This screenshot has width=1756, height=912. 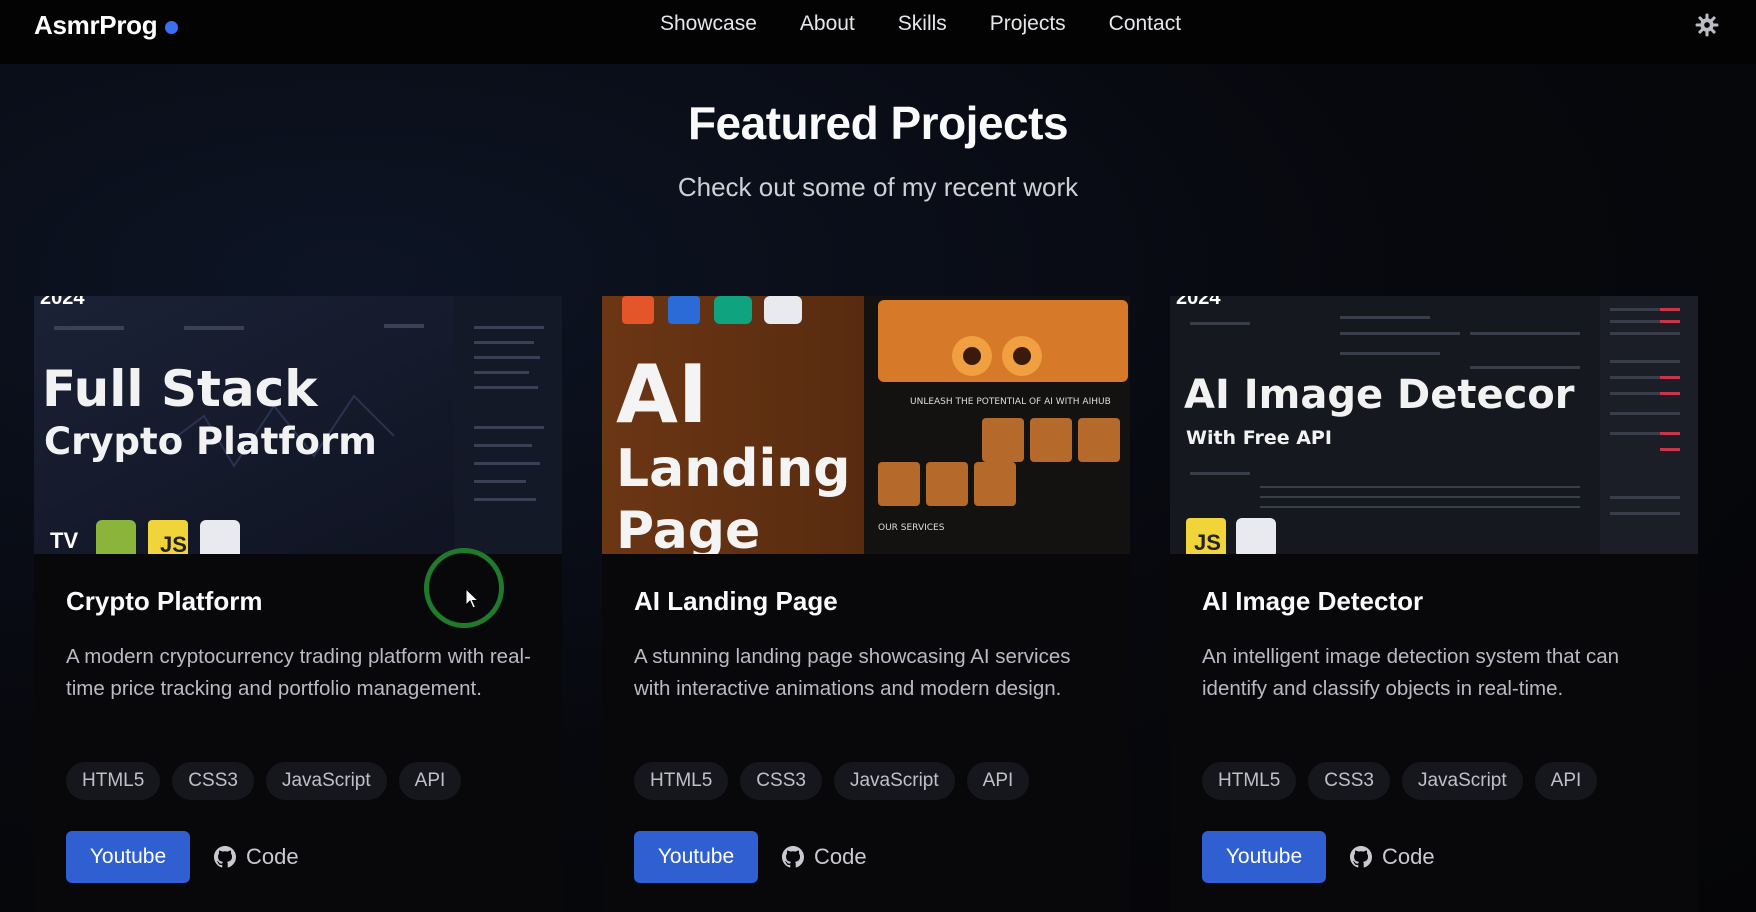 I want to click on nav-links: Showcase About Skills Projects Contact, so click(x=920, y=24).